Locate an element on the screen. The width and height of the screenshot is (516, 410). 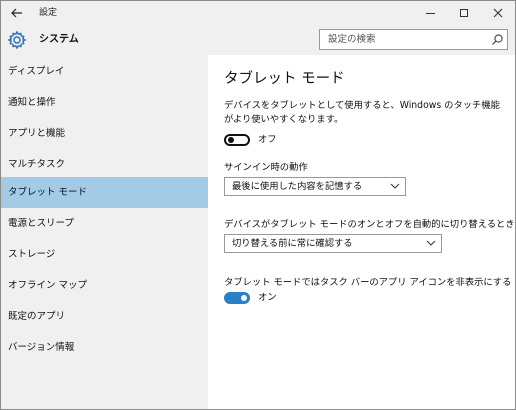
window-title: 設定 is located at coordinates (48, 13).